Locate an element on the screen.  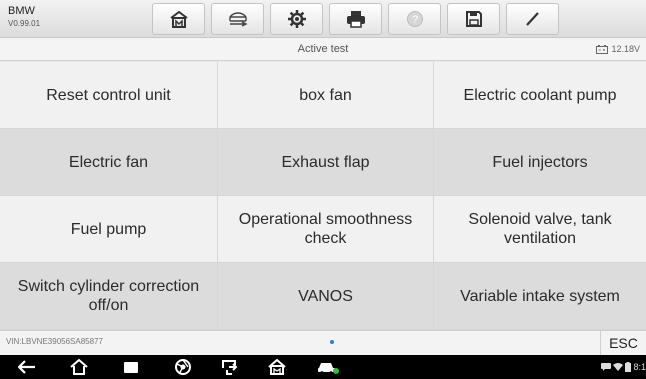
home-nav-button is located at coordinates (79, 367).